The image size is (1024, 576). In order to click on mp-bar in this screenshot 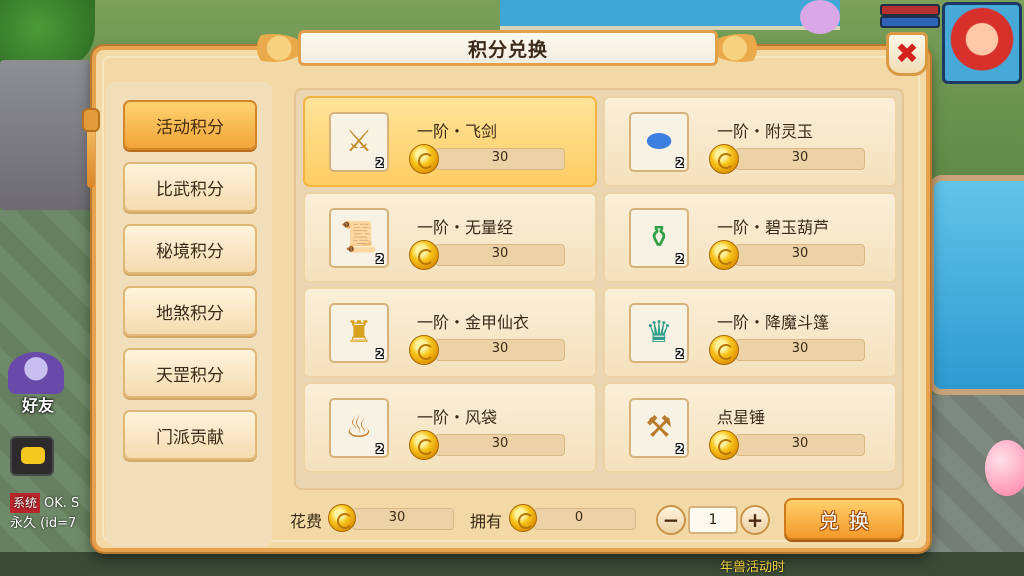, I will do `click(910, 22)`.